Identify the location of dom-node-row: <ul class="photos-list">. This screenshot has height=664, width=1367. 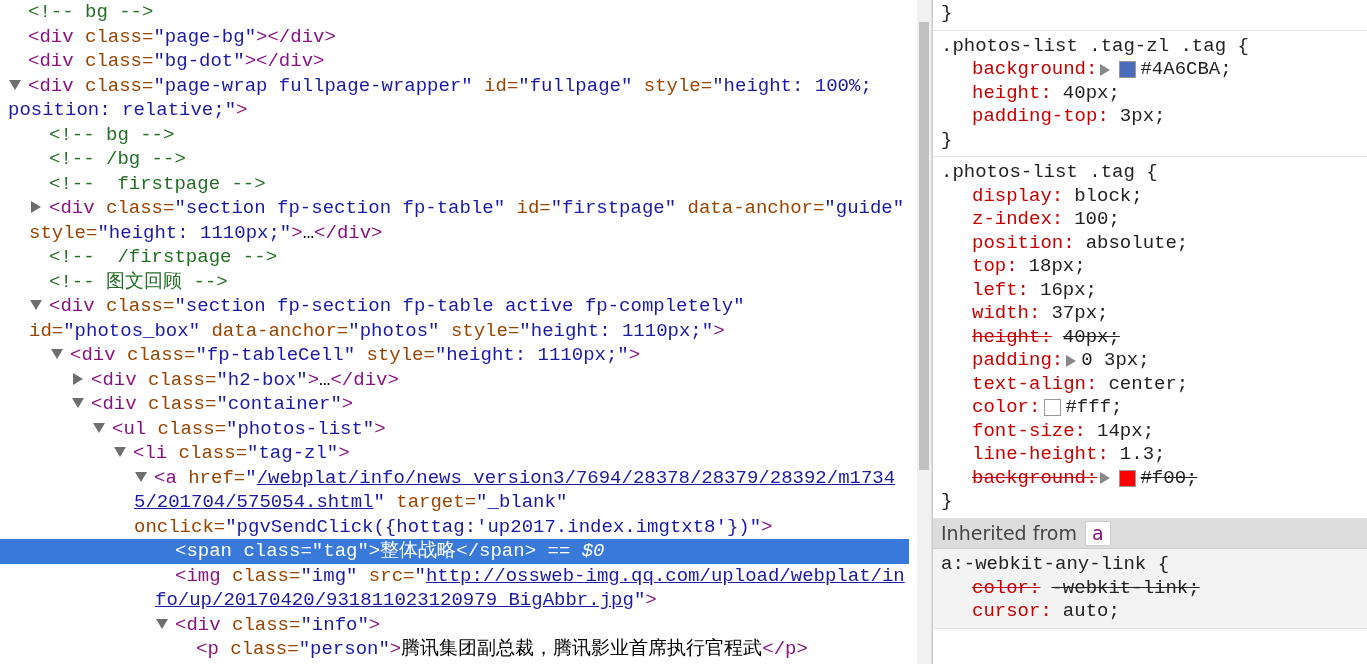
(454, 428).